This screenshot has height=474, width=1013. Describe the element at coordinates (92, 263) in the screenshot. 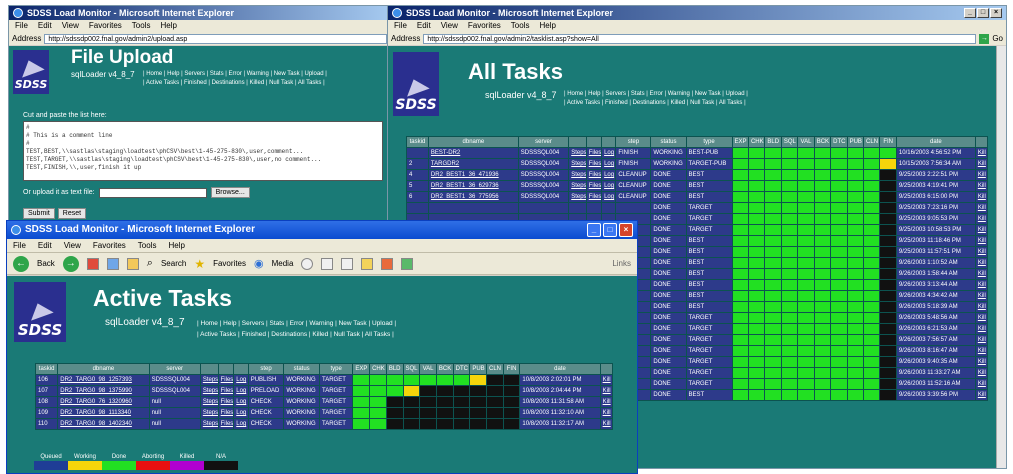

I see `stop-icon` at that location.